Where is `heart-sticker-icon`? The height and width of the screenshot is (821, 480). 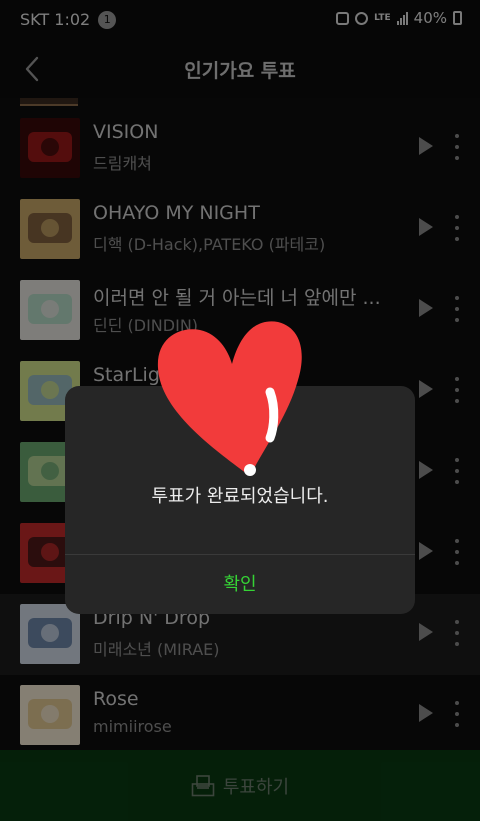 heart-sticker-icon is located at coordinates (229, 398).